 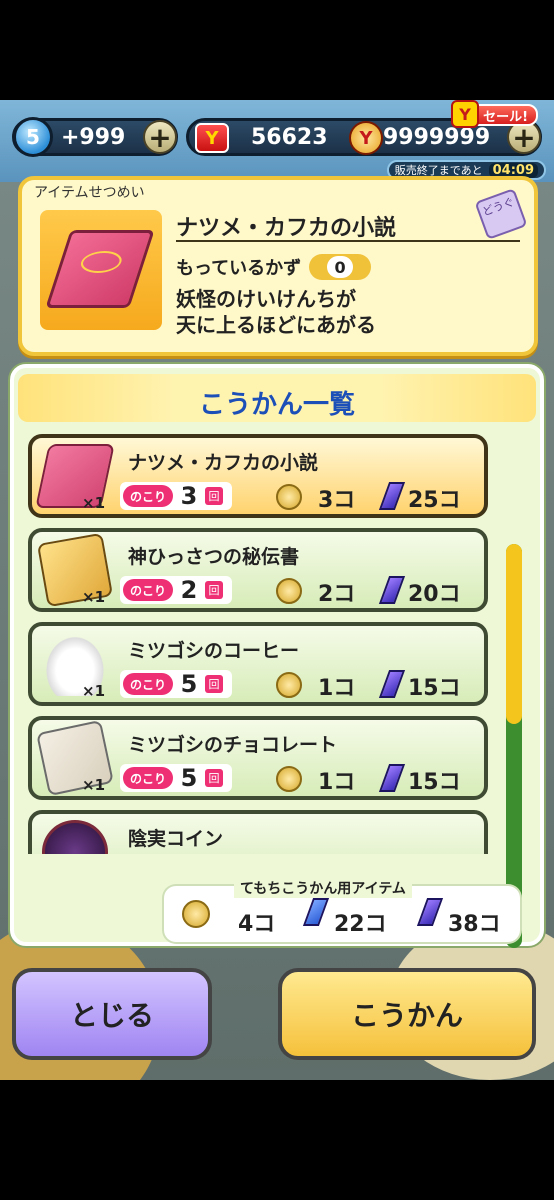 I want to click on ymoney-value: 56623, so click(x=289, y=137).